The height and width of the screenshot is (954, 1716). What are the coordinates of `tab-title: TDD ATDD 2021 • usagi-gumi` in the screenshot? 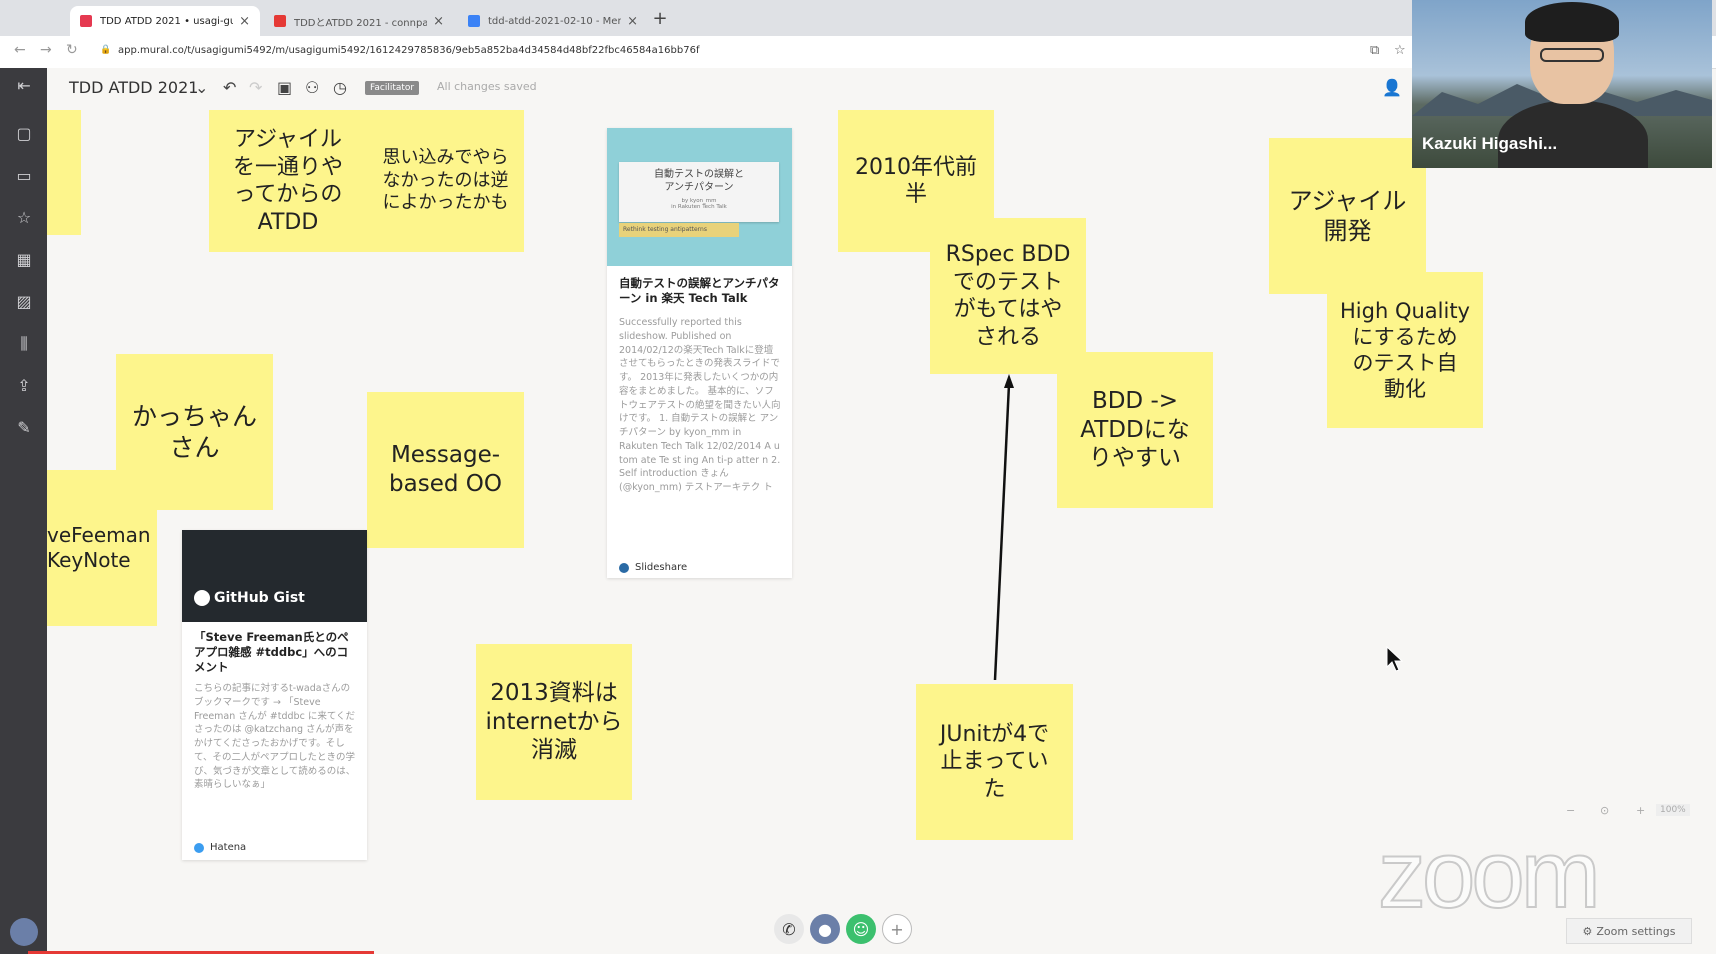 It's located at (167, 21).